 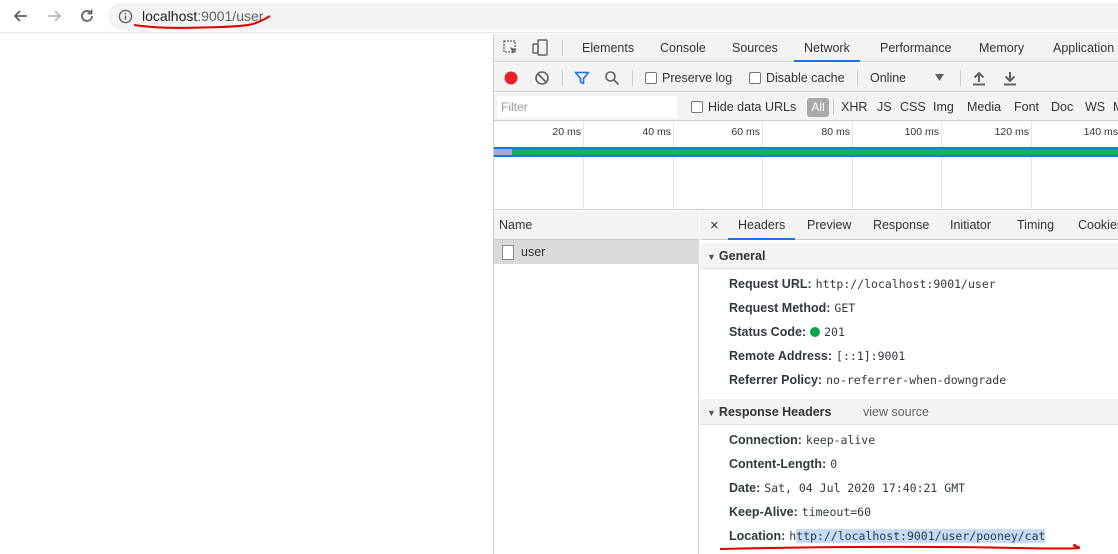 I want to click on tab-application: Application, so click(x=1083, y=48).